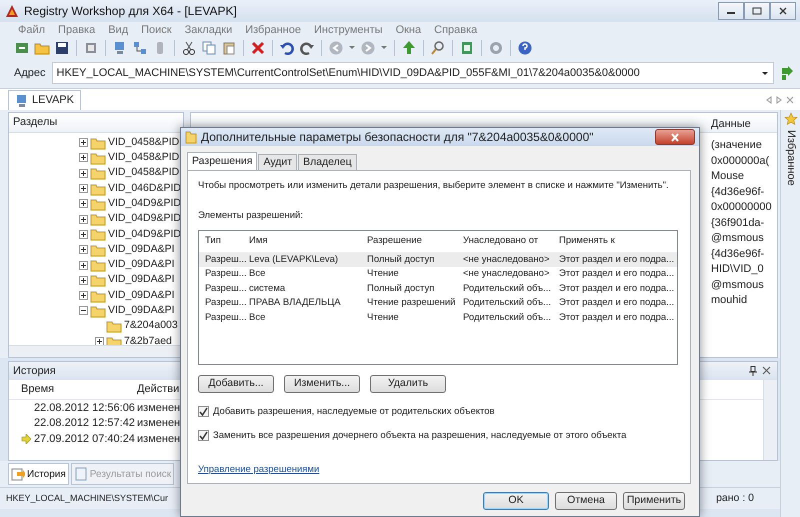  What do you see at coordinates (229, 48) in the screenshot?
I see `paste-icon` at bounding box center [229, 48].